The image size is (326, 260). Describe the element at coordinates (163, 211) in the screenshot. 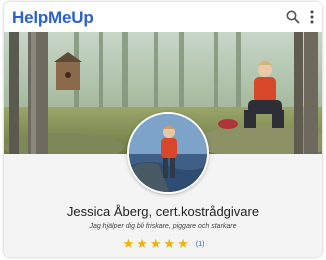

I see `profile-name: Jessica Åberg, cert.kostrådgivare` at that location.